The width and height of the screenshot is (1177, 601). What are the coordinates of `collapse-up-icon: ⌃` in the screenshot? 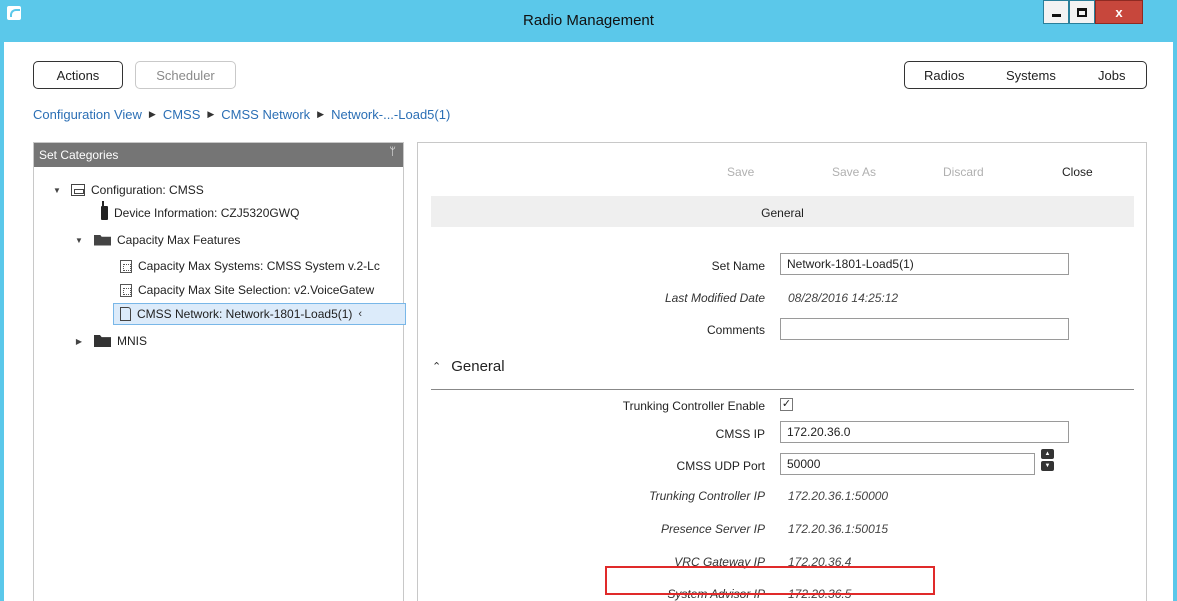 It's located at (436, 366).